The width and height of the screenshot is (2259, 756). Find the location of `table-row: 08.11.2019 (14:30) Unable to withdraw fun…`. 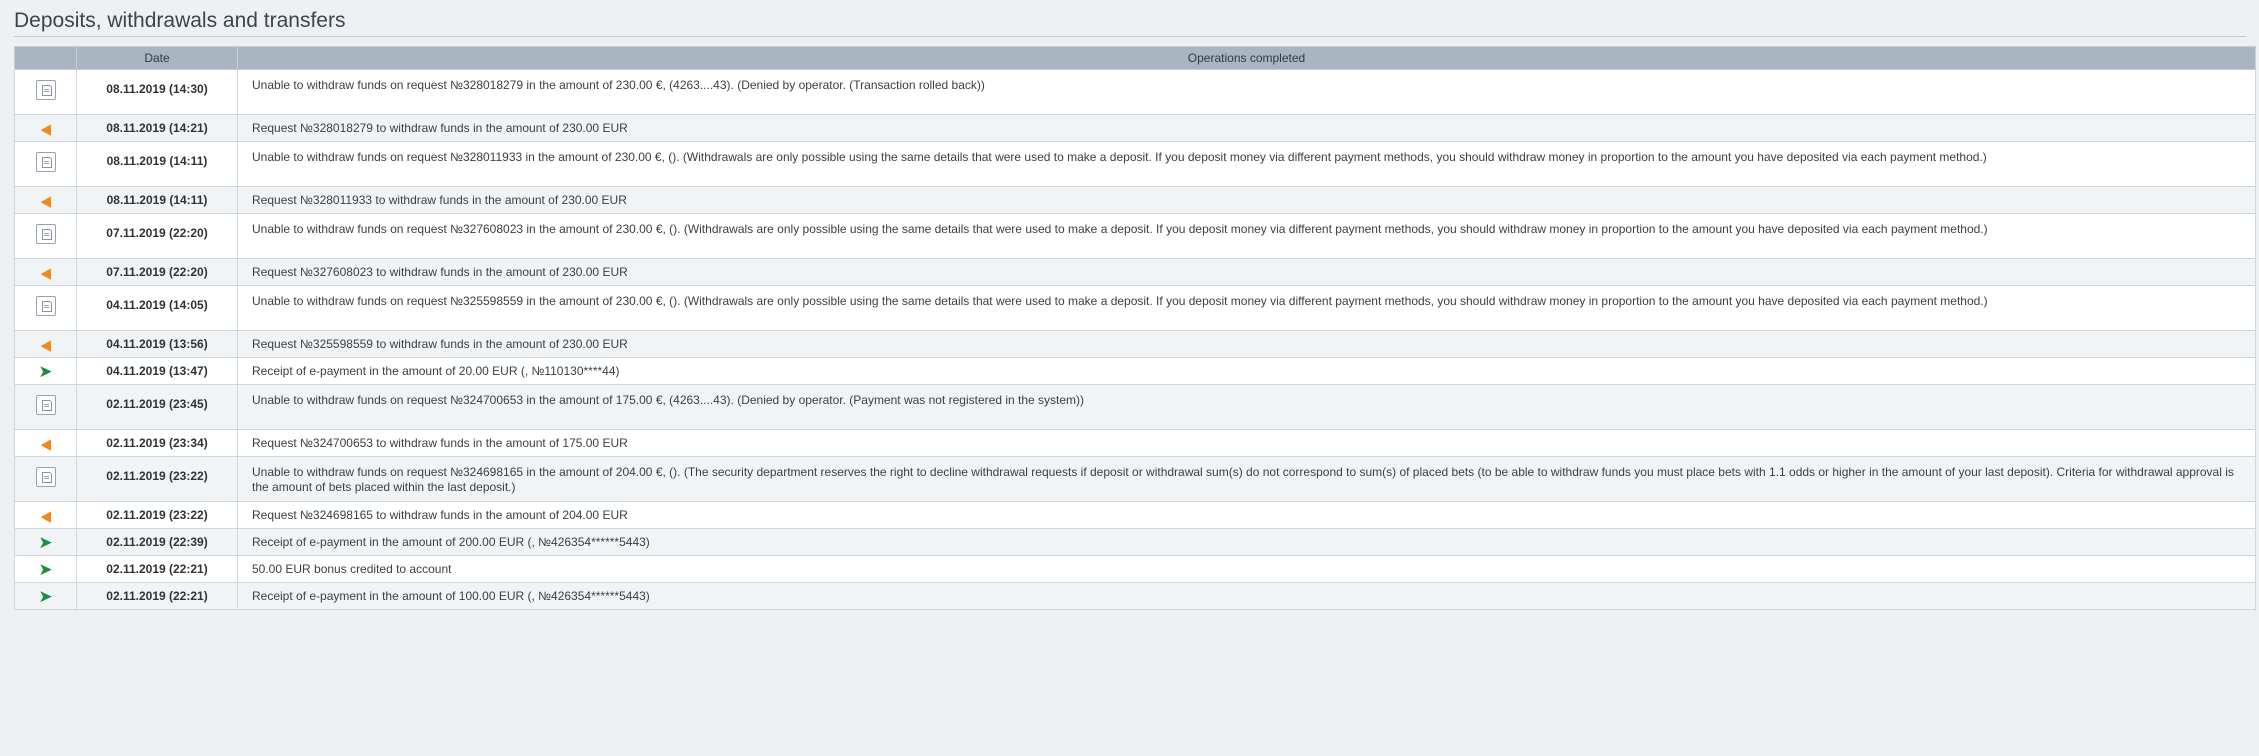

table-row: 08.11.2019 (14:30) Unable to withdraw fun… is located at coordinates (1135, 92).